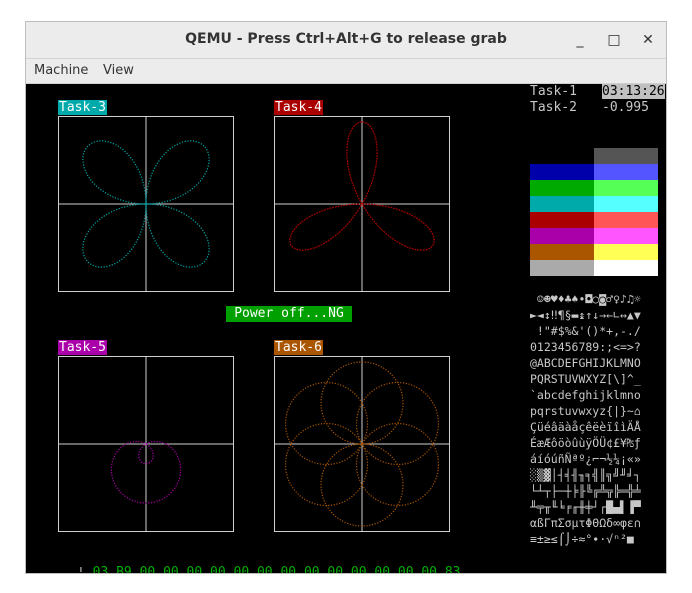  I want to click on task-1-clock: 03:13:26, so click(633, 91).